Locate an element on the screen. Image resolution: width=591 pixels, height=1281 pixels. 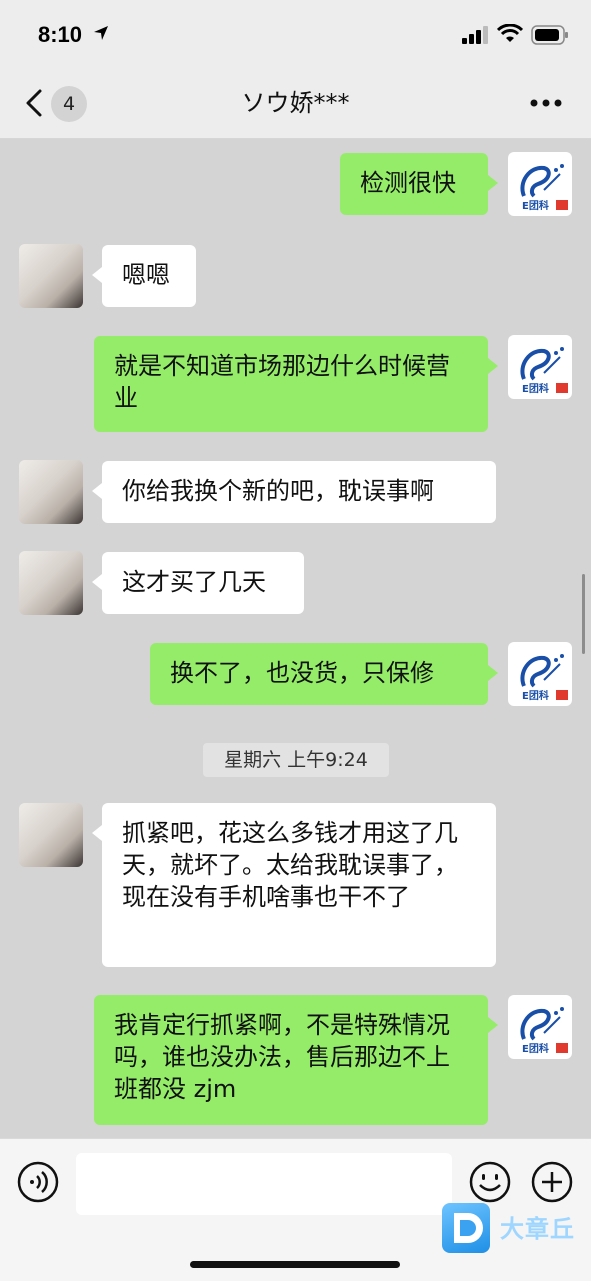
status-time: 8:10 is located at coordinates (60, 34).